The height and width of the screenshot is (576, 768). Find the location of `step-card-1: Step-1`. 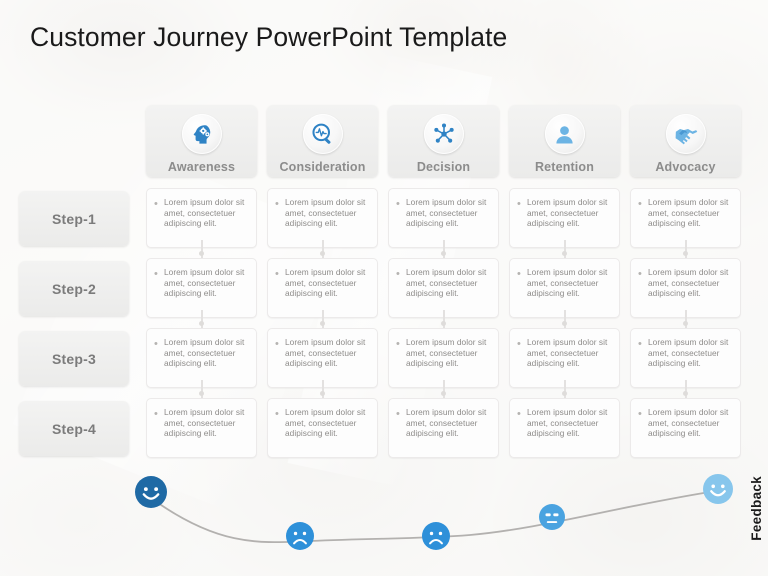

step-card-1: Step-1 is located at coordinates (74, 218).